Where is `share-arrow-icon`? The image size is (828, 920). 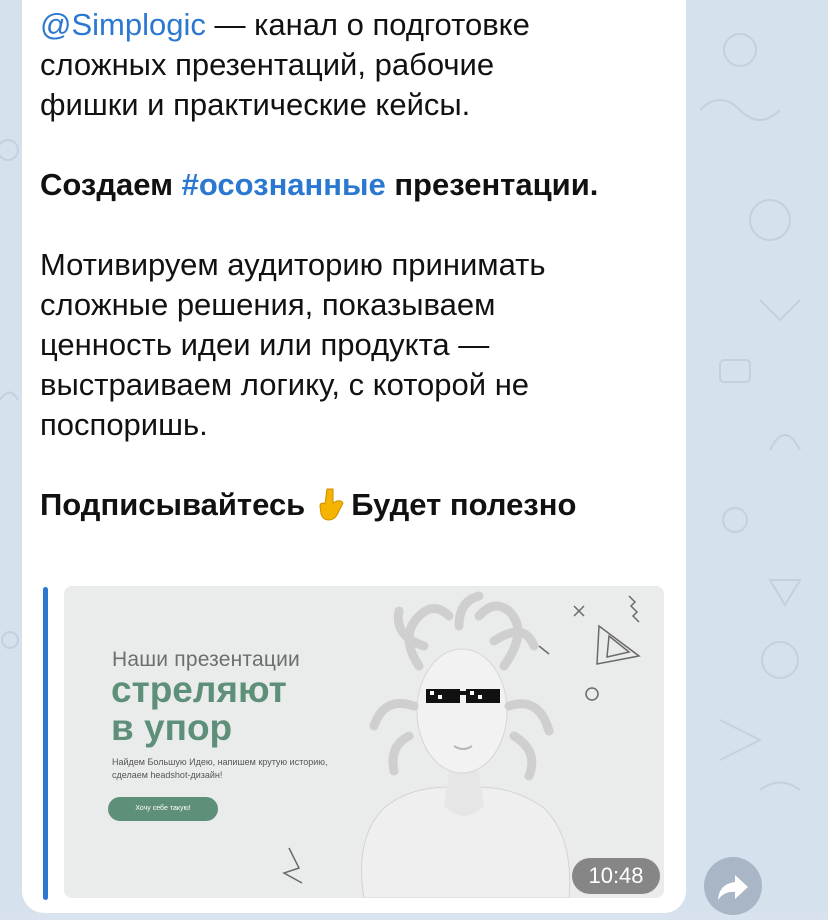
share-arrow-icon is located at coordinates (733, 887).